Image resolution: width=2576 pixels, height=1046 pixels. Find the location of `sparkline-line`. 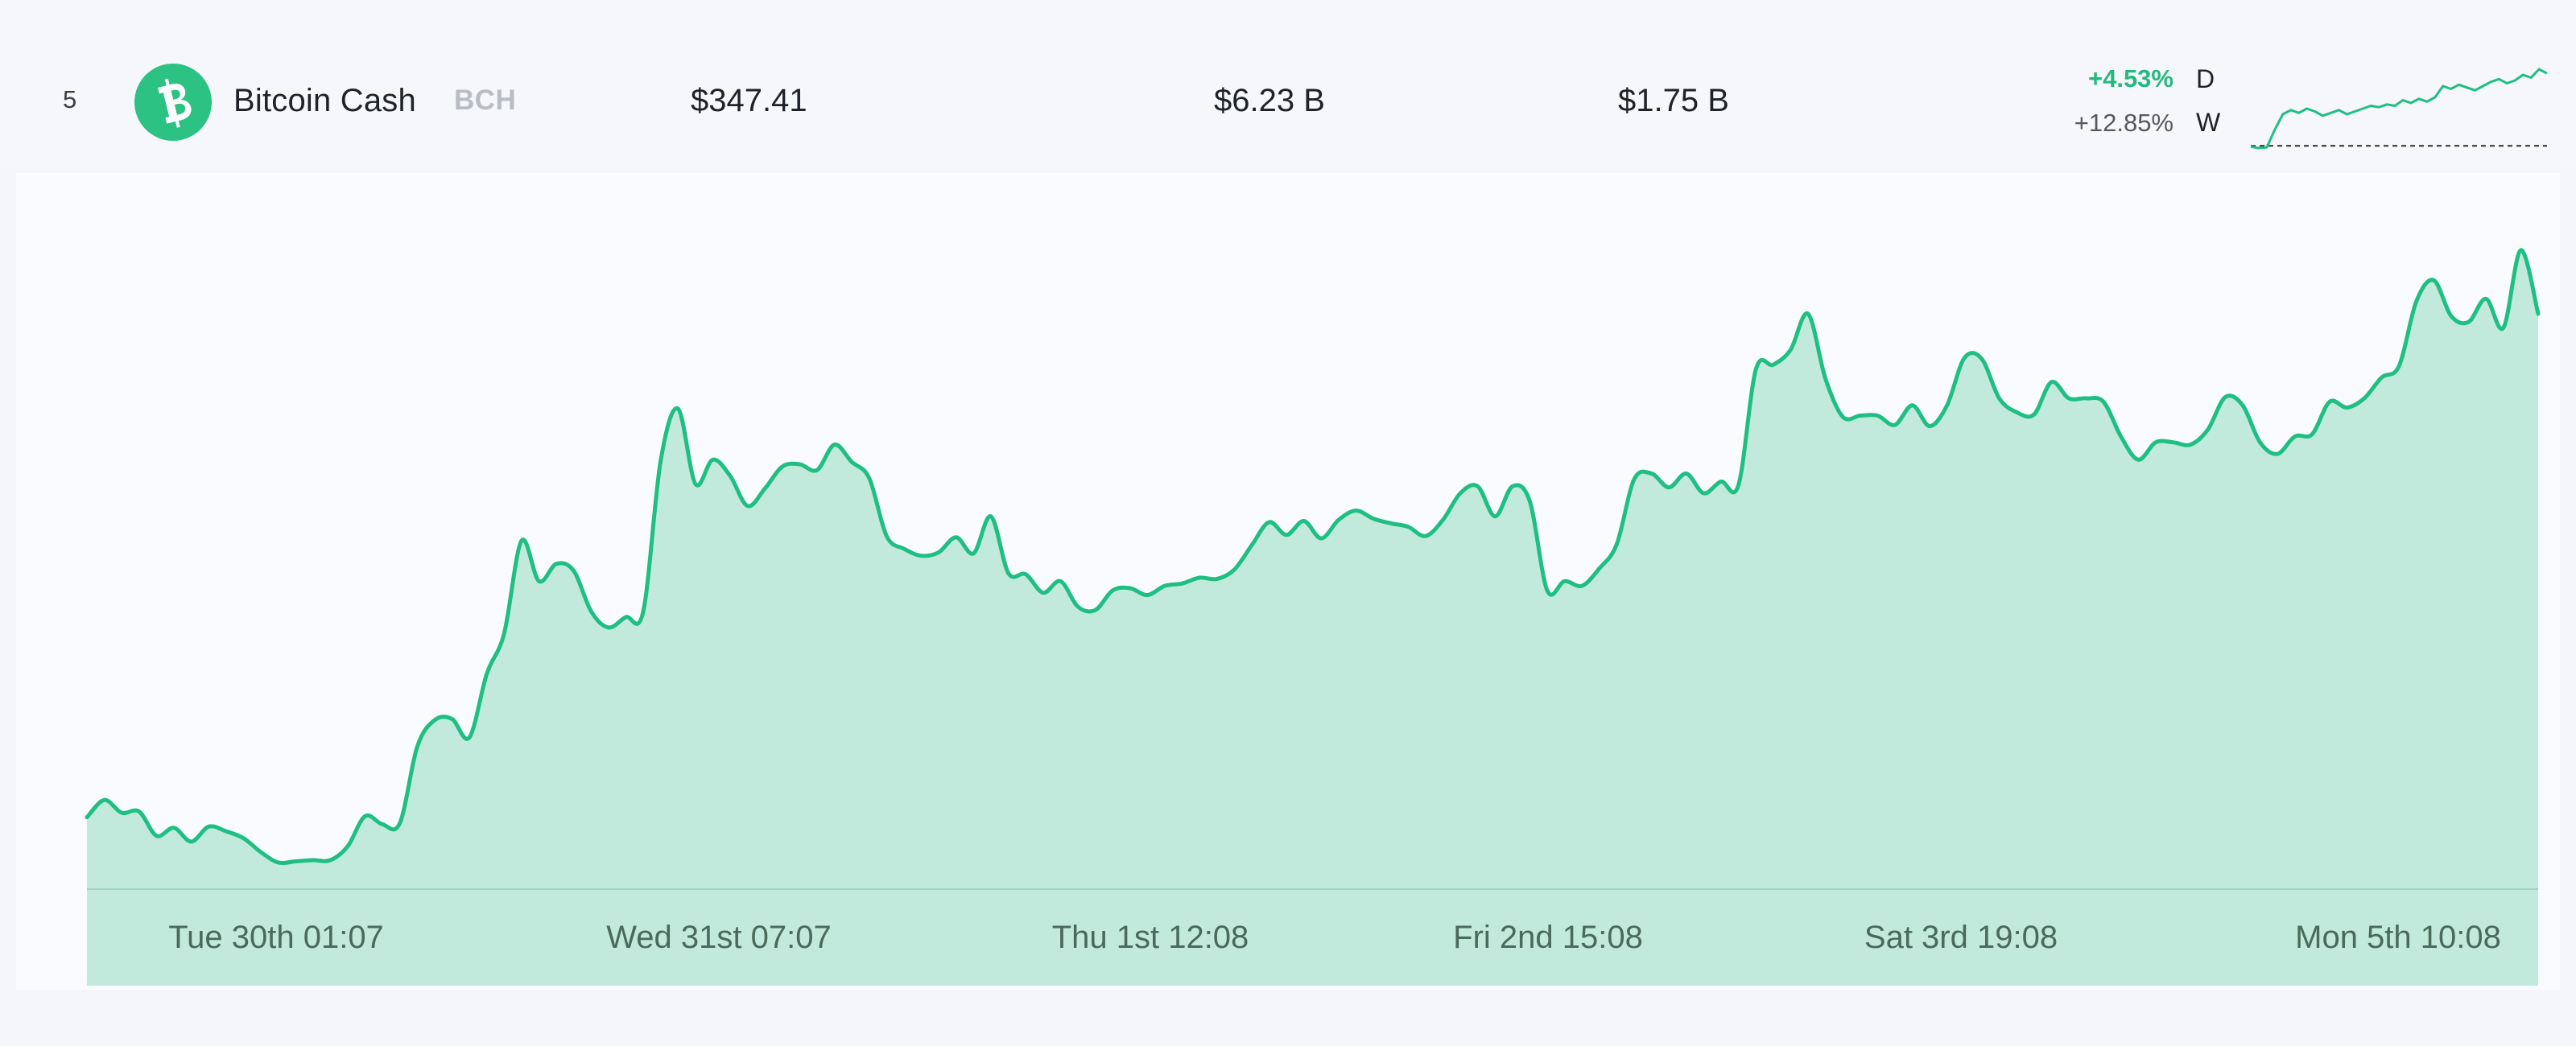

sparkline-line is located at coordinates (2399, 109).